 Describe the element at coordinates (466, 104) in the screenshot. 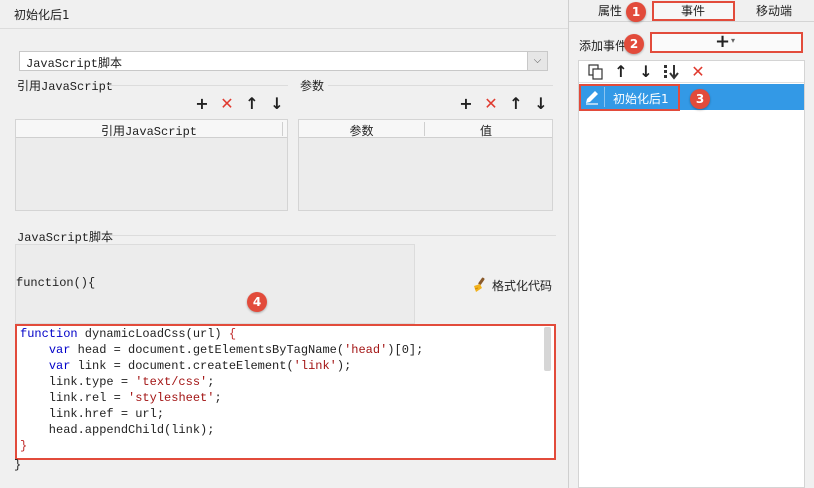

I see `params-add-icon: +` at that location.